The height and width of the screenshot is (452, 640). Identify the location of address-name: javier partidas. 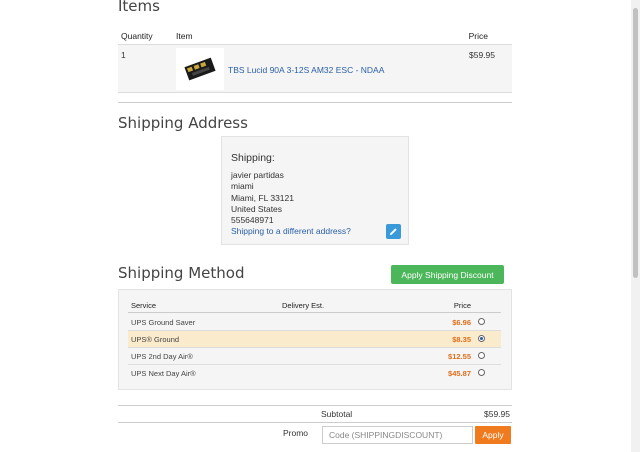
(257, 175).